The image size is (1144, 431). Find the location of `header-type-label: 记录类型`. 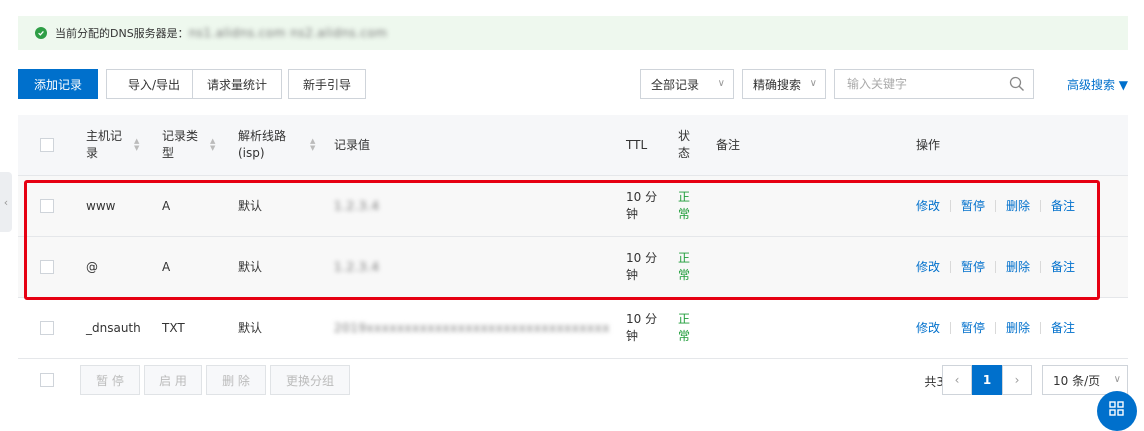

header-type-label: 记录类型 is located at coordinates (180, 144).